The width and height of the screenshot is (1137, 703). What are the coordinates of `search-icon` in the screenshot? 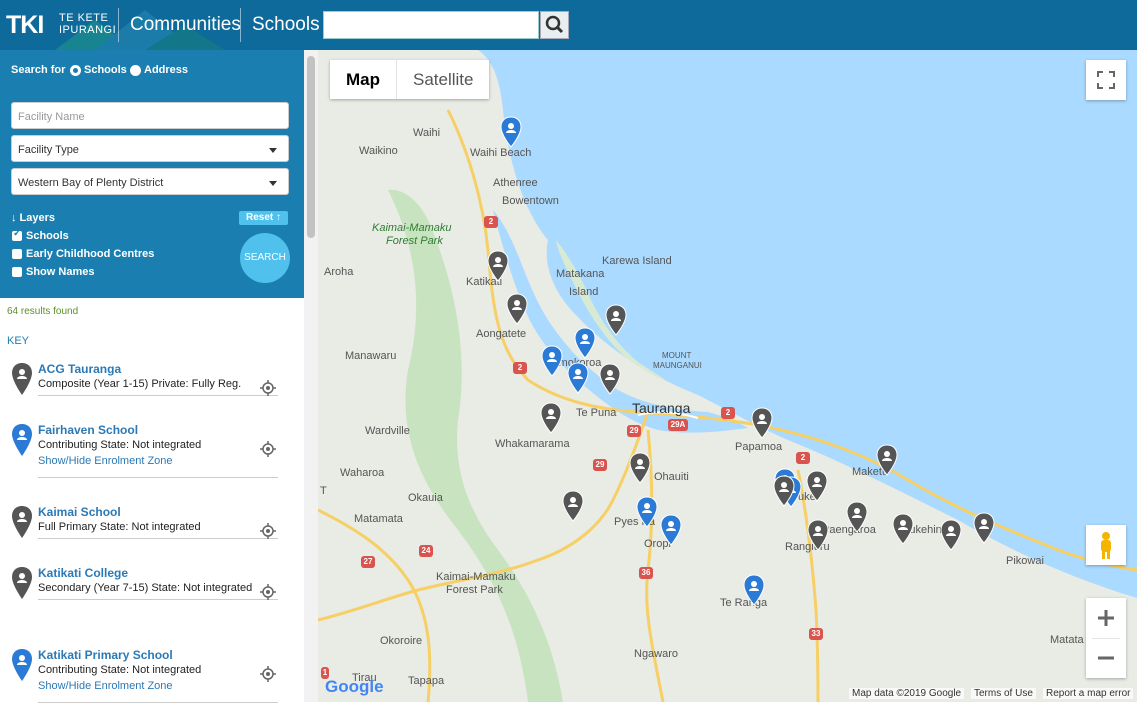 It's located at (554, 24).